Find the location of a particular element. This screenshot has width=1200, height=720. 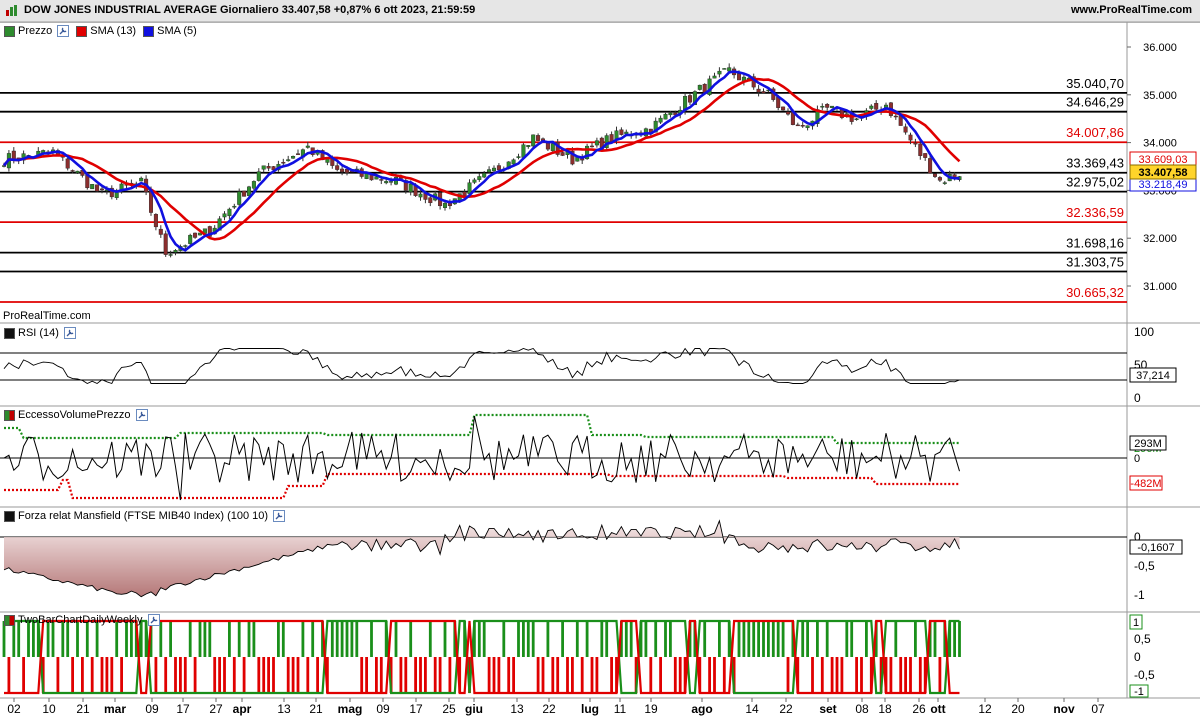

sma5-legend-label: SMA (5) is located at coordinates (177, 31).